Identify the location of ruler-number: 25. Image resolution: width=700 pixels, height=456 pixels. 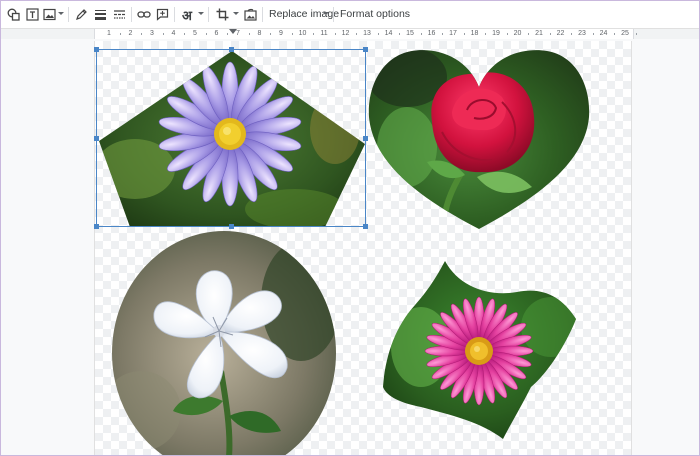
(625, 33).